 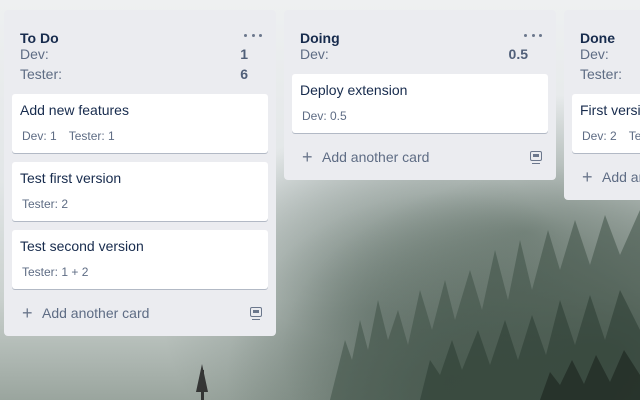 What do you see at coordinates (244, 74) in the screenshot?
I see `stat-value: 6` at bounding box center [244, 74].